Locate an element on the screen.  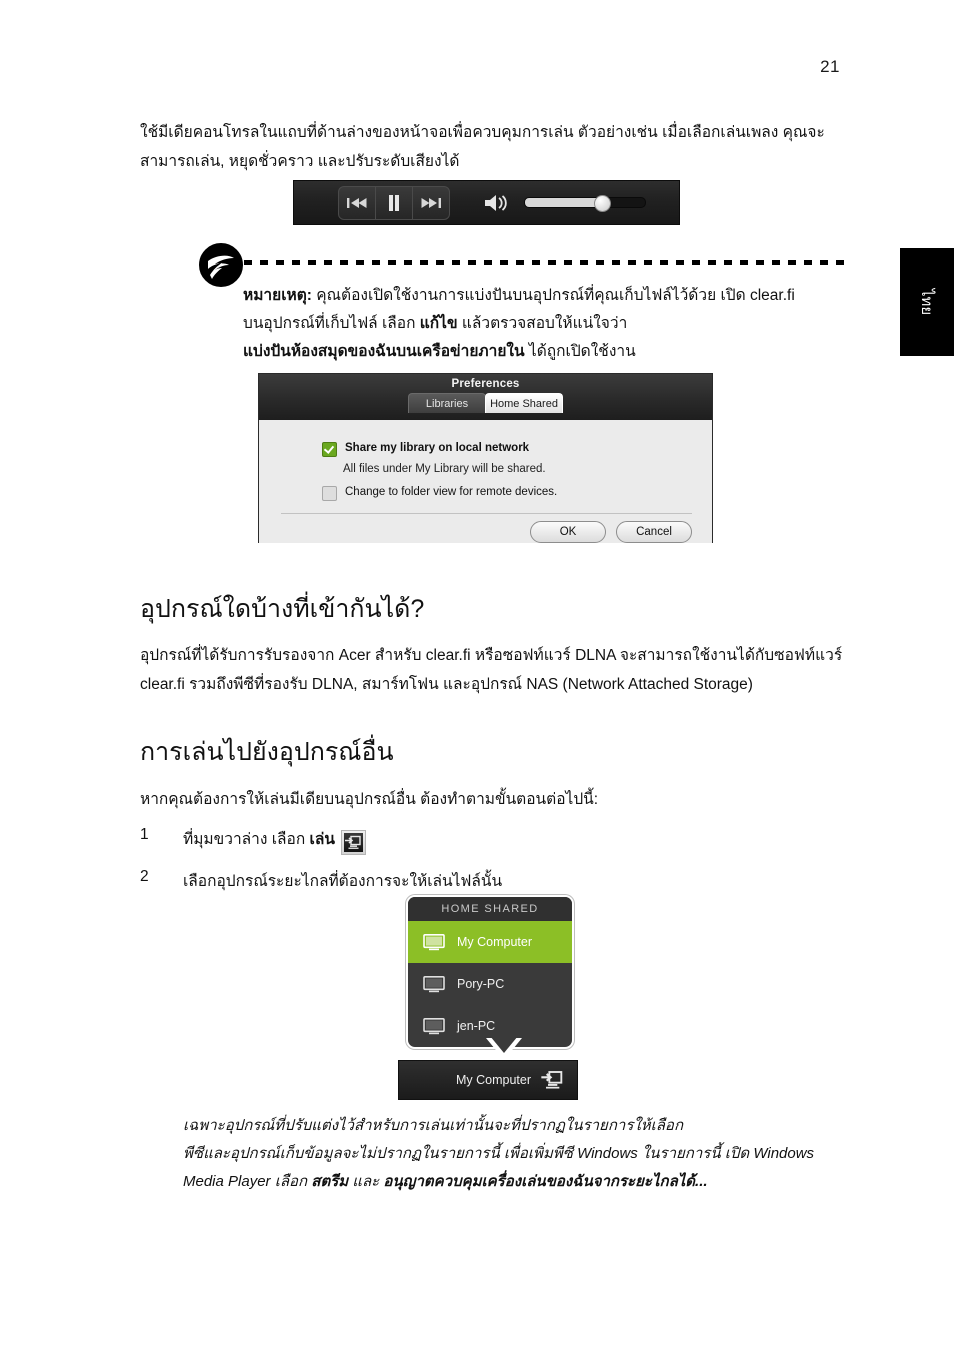
heading-compatible-devices: อุปกรณ์ใดบ้างที่เข้ากันได้? is located at coordinates (282, 609).